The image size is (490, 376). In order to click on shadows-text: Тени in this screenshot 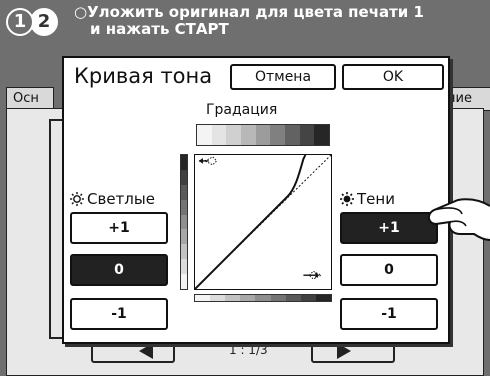, I will do `click(376, 199)`.